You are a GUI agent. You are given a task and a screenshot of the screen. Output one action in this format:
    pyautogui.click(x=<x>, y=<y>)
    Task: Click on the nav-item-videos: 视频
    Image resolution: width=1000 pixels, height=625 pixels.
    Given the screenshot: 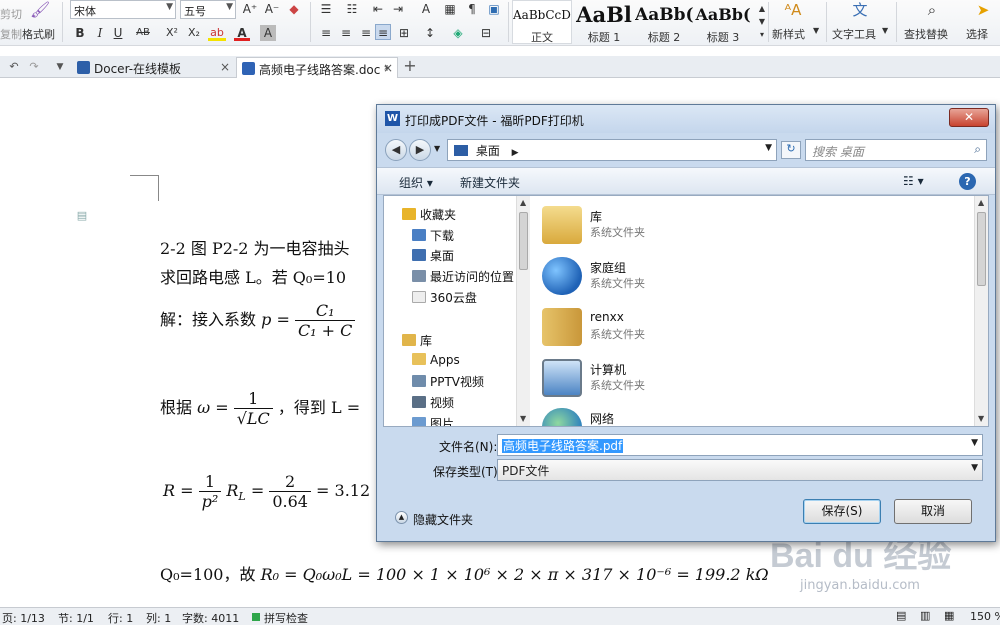 What is the action you would take?
    pyautogui.click(x=433, y=404)
    